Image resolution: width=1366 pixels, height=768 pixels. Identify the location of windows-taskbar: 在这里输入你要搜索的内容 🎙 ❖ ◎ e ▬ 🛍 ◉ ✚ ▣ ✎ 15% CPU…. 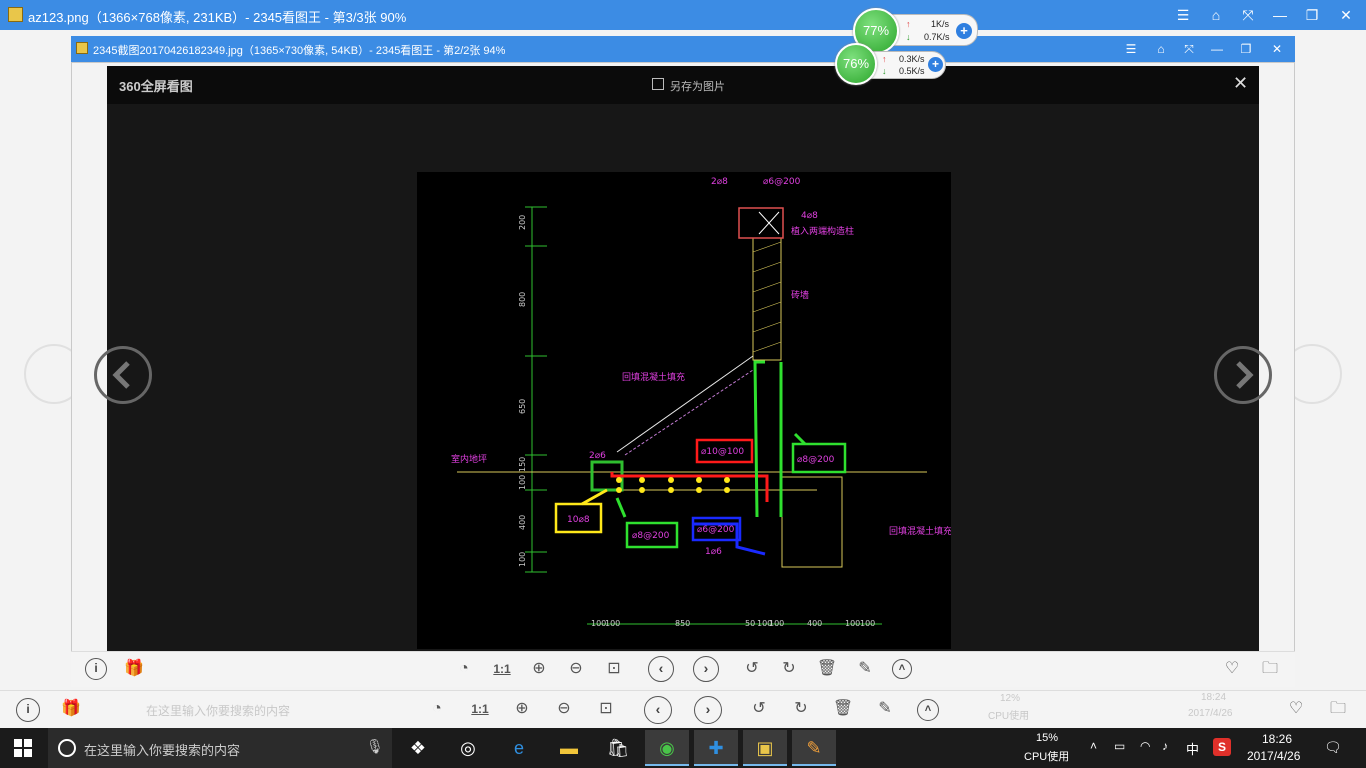
(683, 748).